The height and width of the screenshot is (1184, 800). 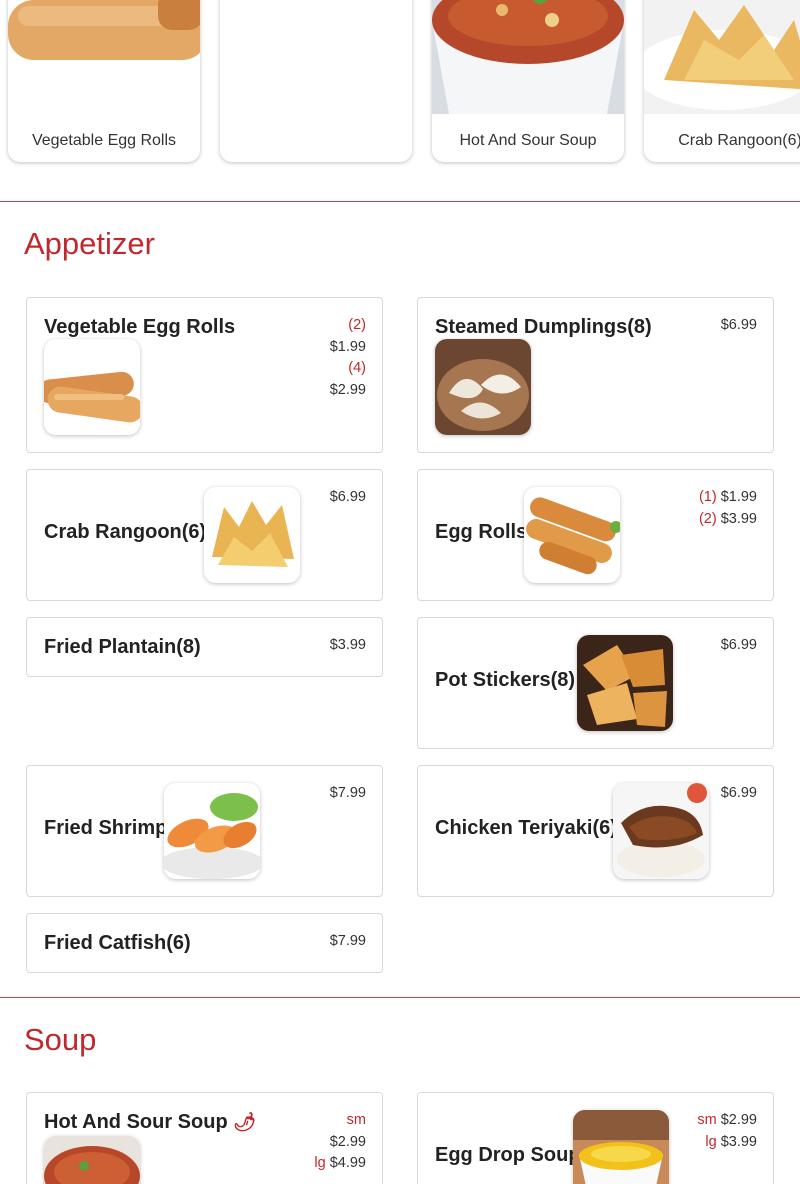 I want to click on carousel-card-hot-and-sour-soup: Hot And Sour Soup, so click(x=528, y=81).